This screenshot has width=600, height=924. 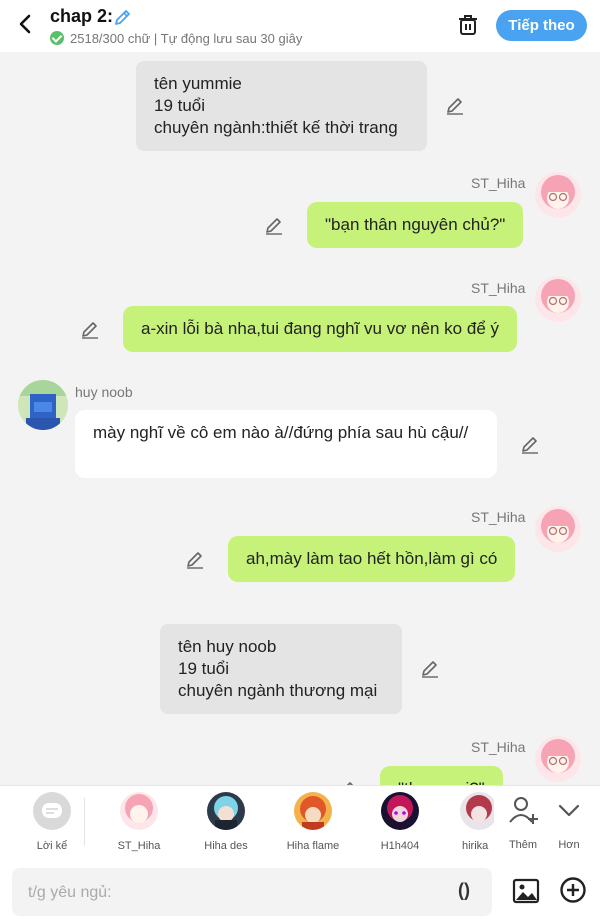 What do you see at coordinates (57, 38) in the screenshot?
I see `check-icon` at bounding box center [57, 38].